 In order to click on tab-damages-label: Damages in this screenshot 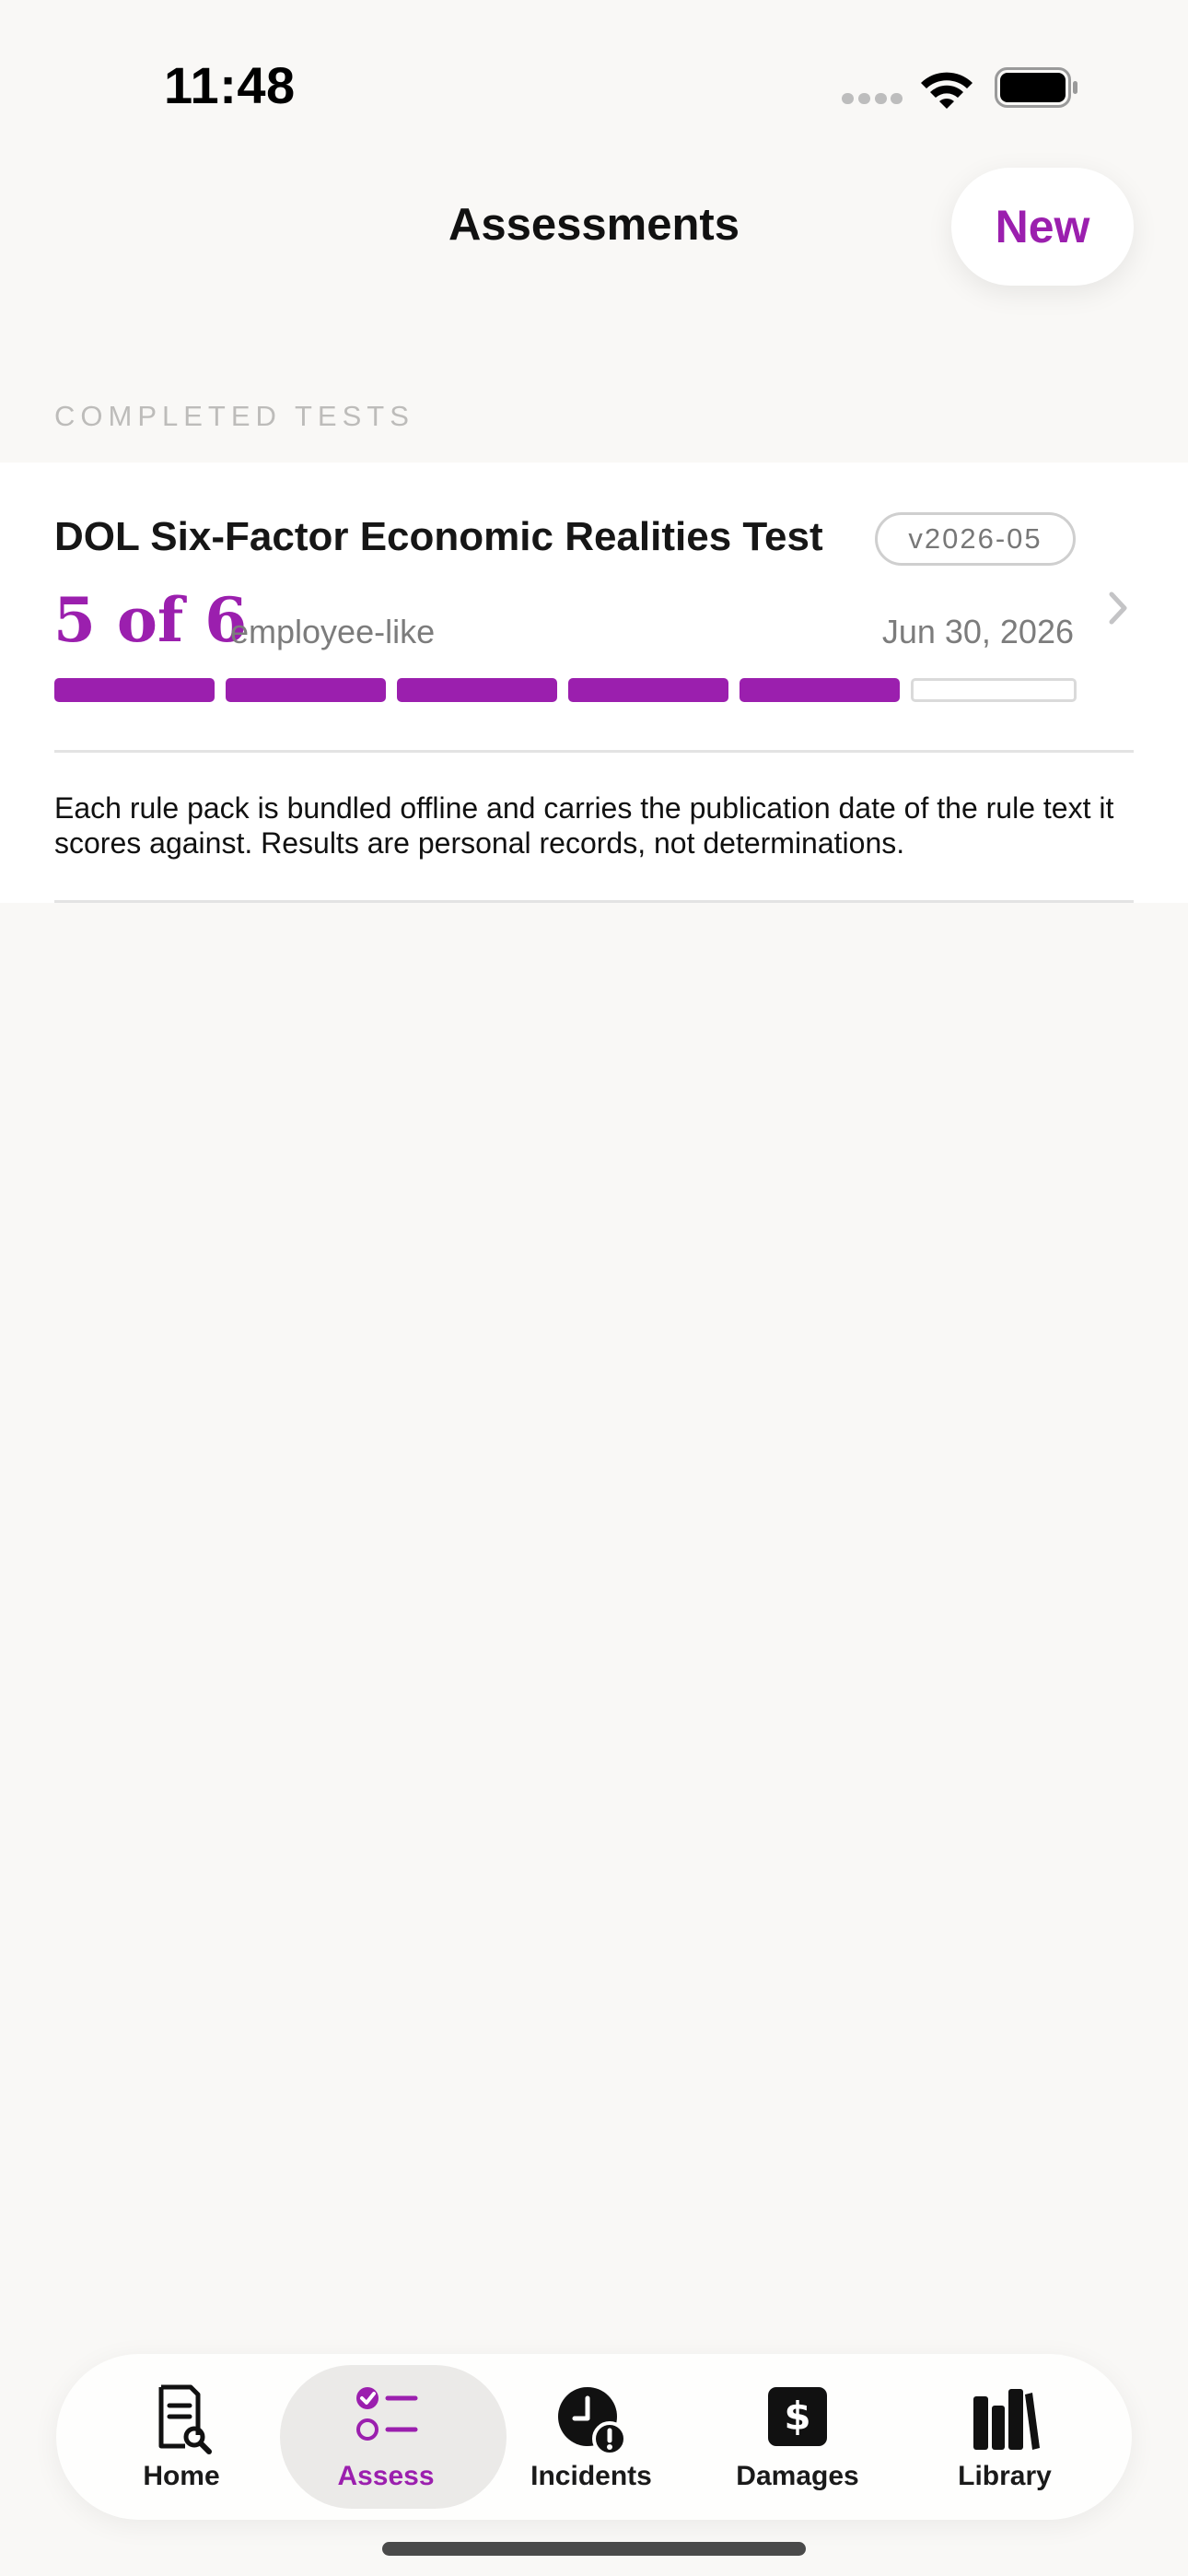, I will do `click(797, 2476)`.